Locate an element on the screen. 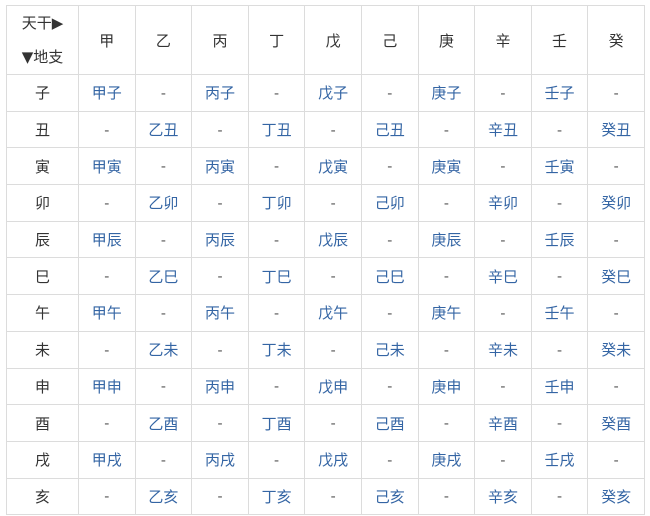  stem-header: 辛 is located at coordinates (503, 40).